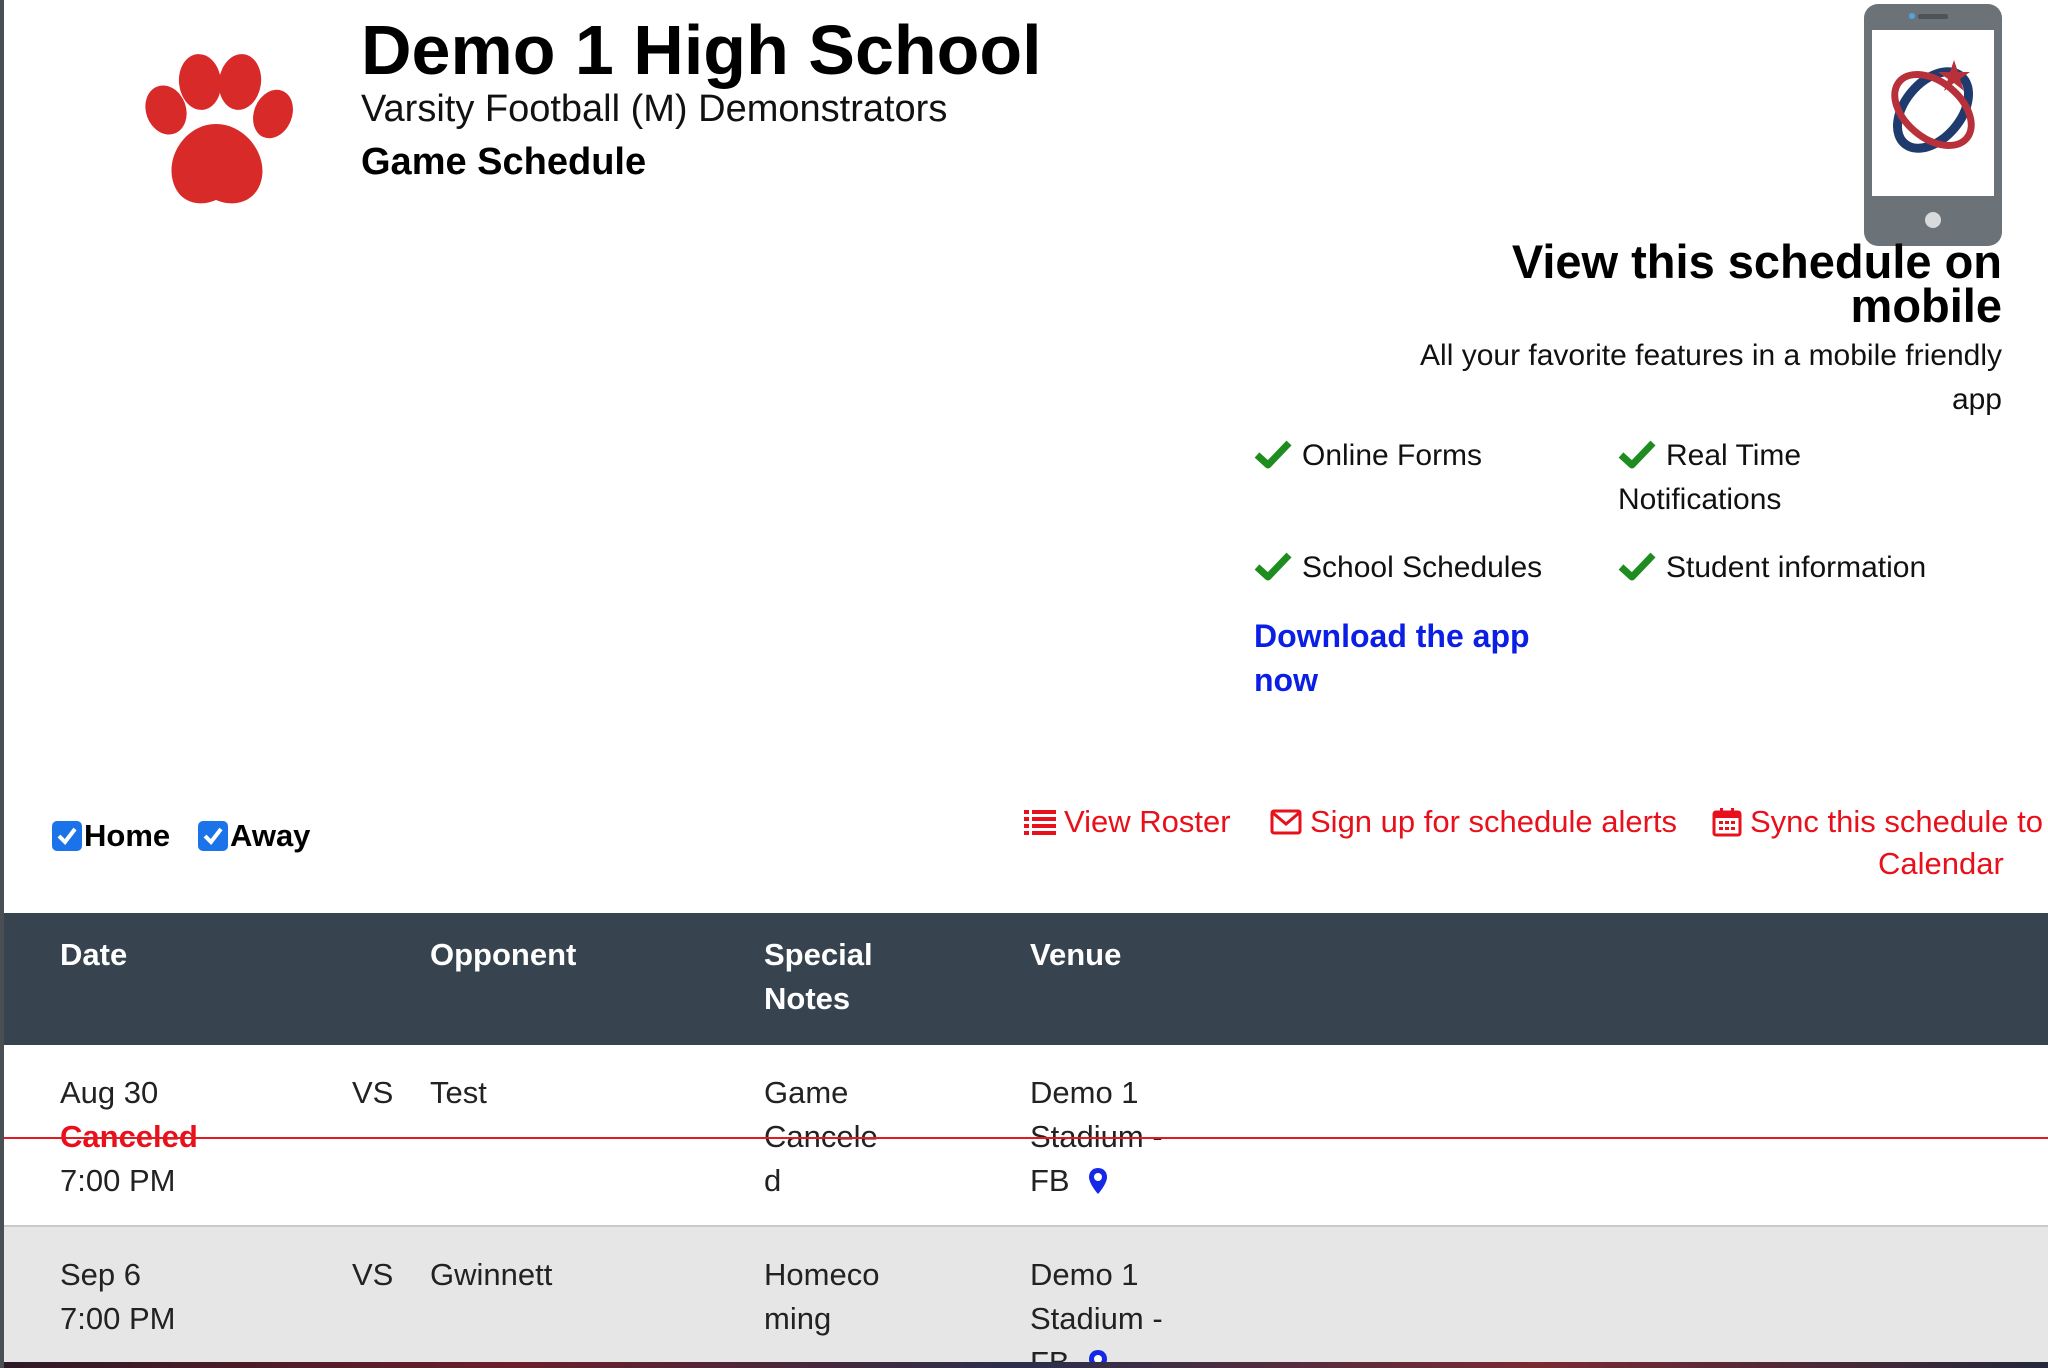  Describe the element at coordinates (94, 954) in the screenshot. I see `column-header-date: Date` at that location.